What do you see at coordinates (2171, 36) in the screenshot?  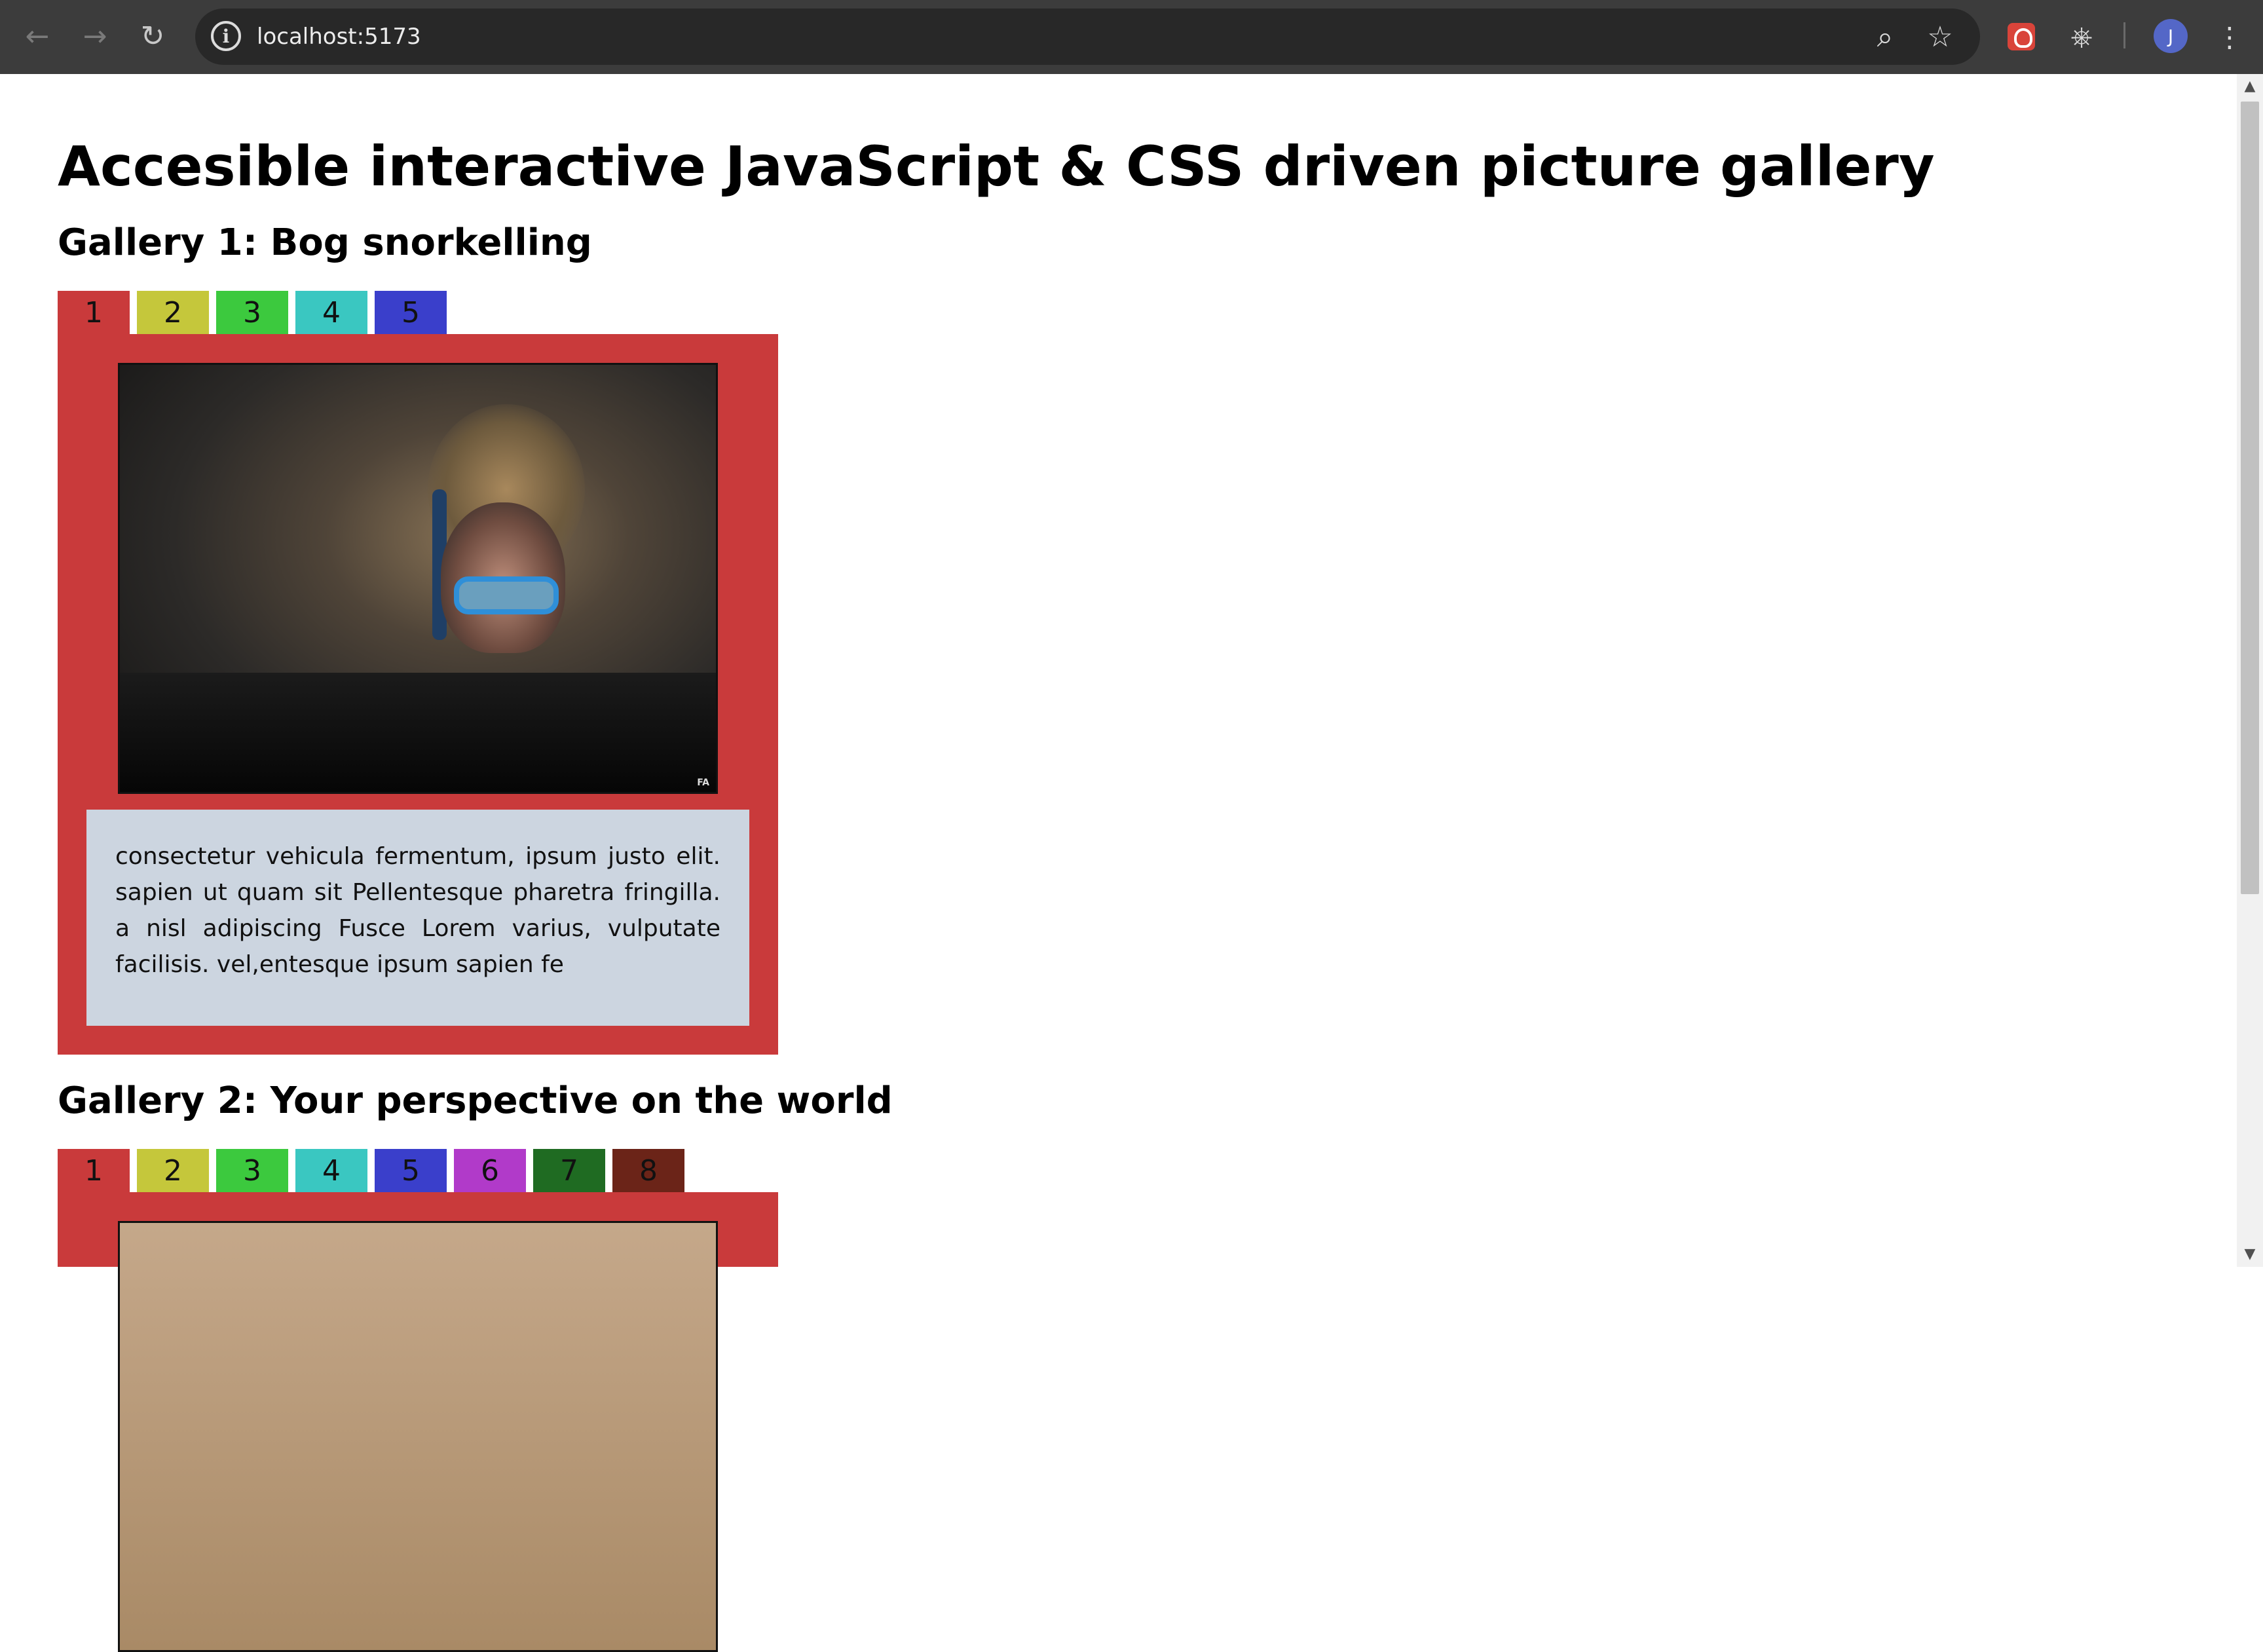 I see `profile-avatar: J` at bounding box center [2171, 36].